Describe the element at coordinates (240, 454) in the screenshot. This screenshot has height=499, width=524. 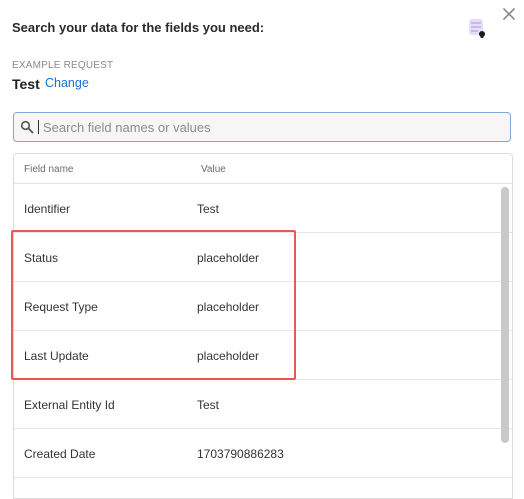
I see `field-value: 1703790886283` at that location.